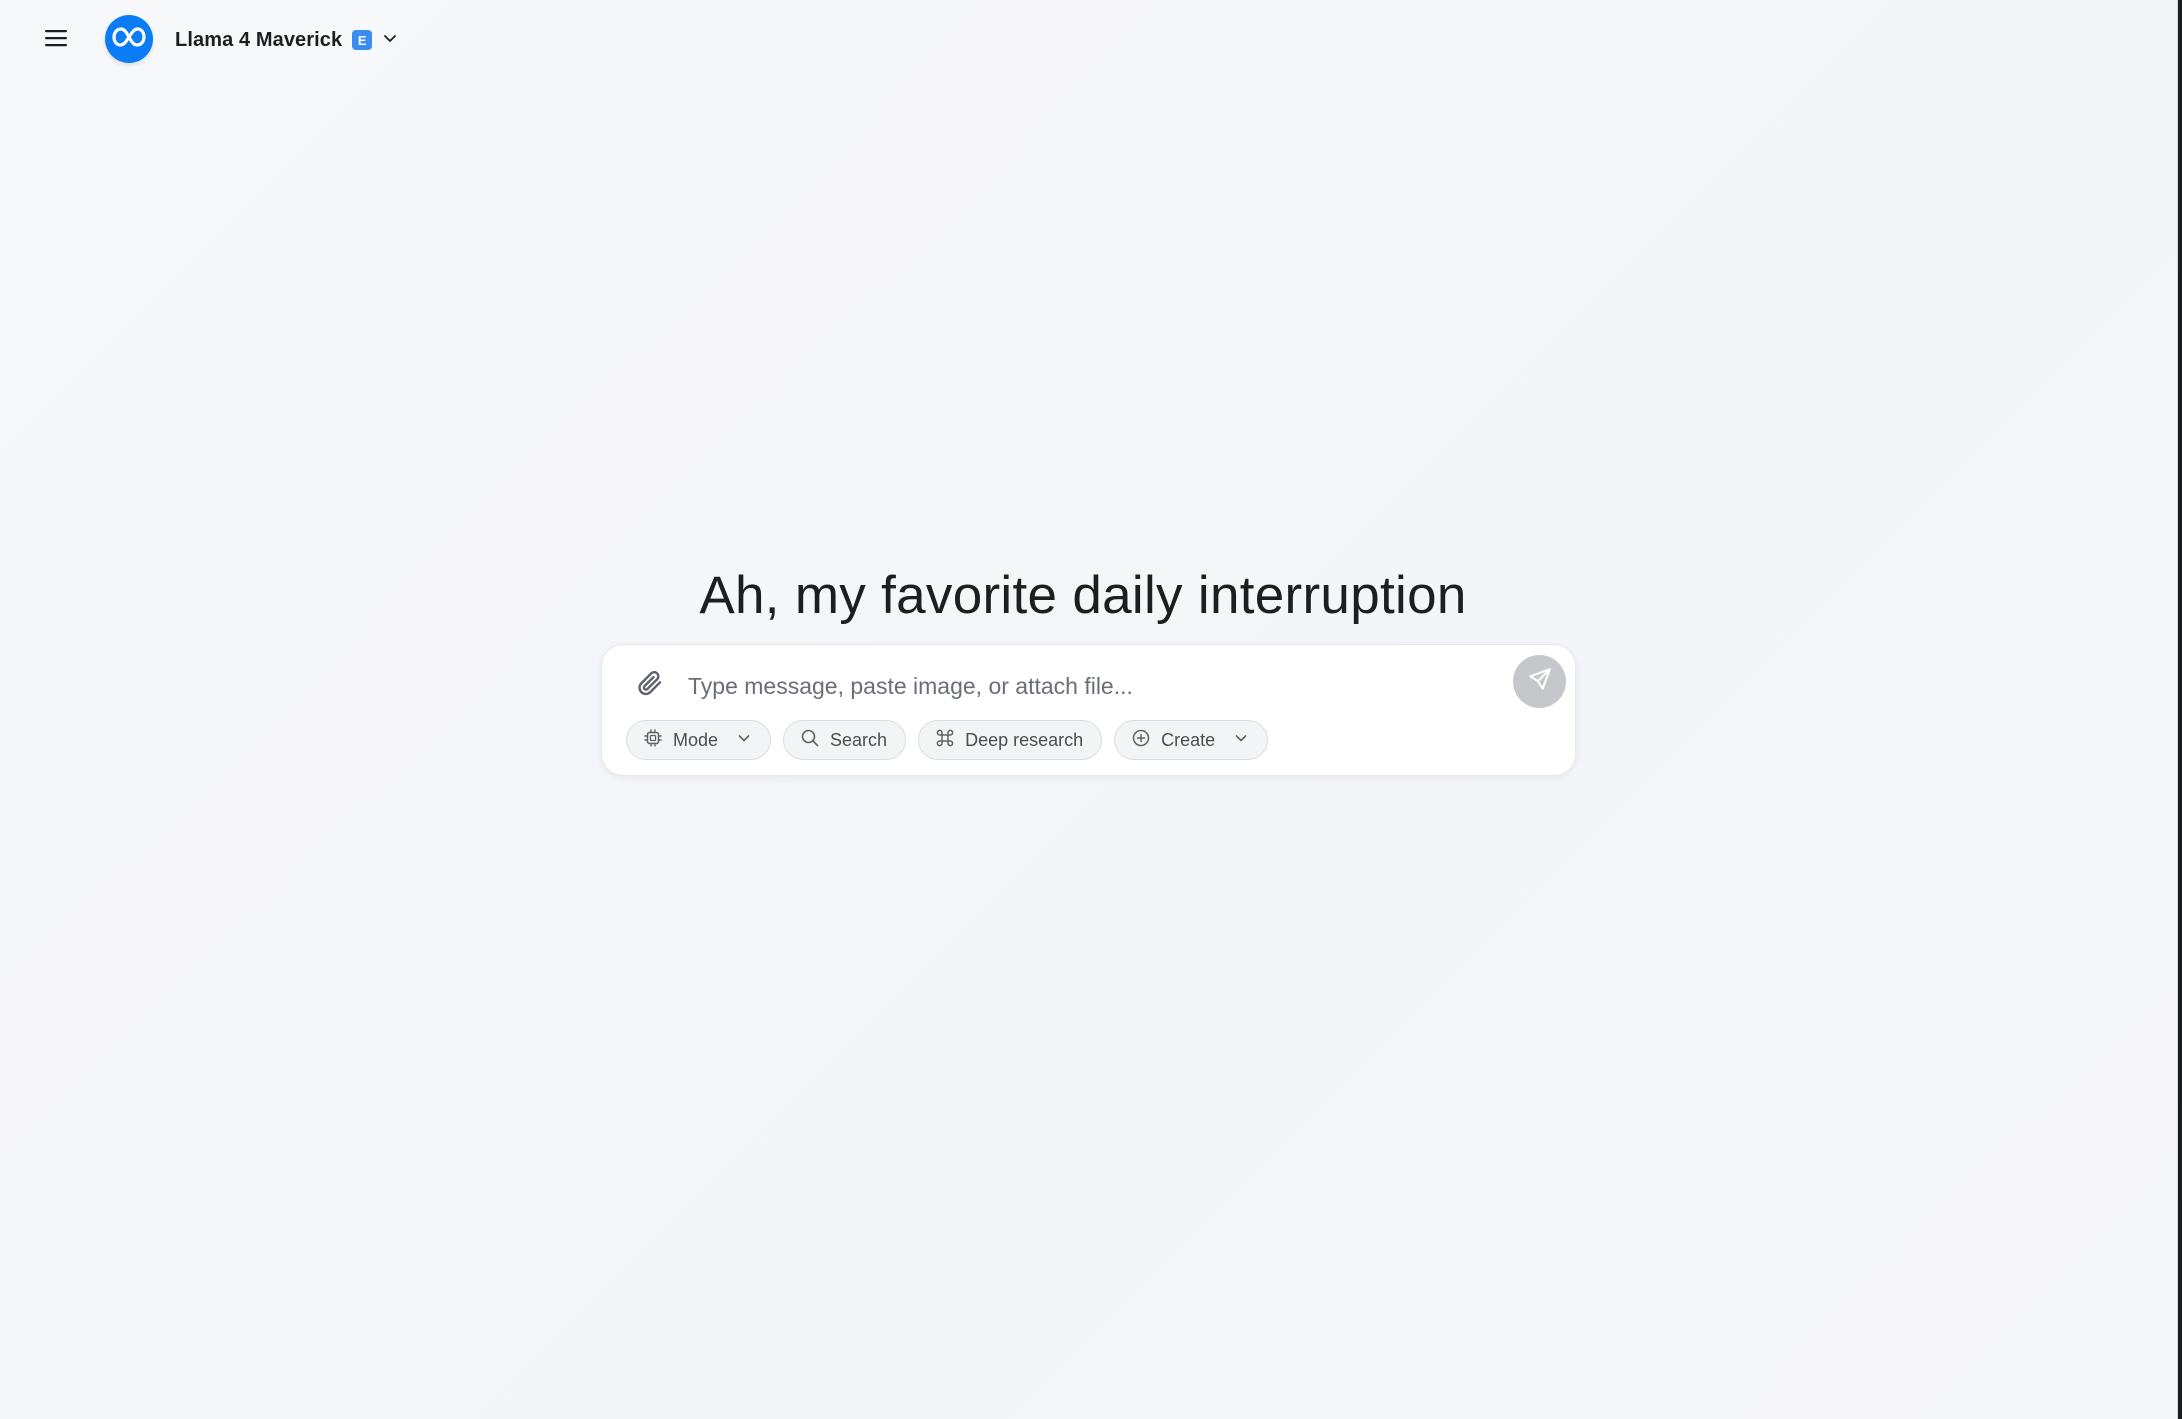  I want to click on window-edge, so click(2180, 709).